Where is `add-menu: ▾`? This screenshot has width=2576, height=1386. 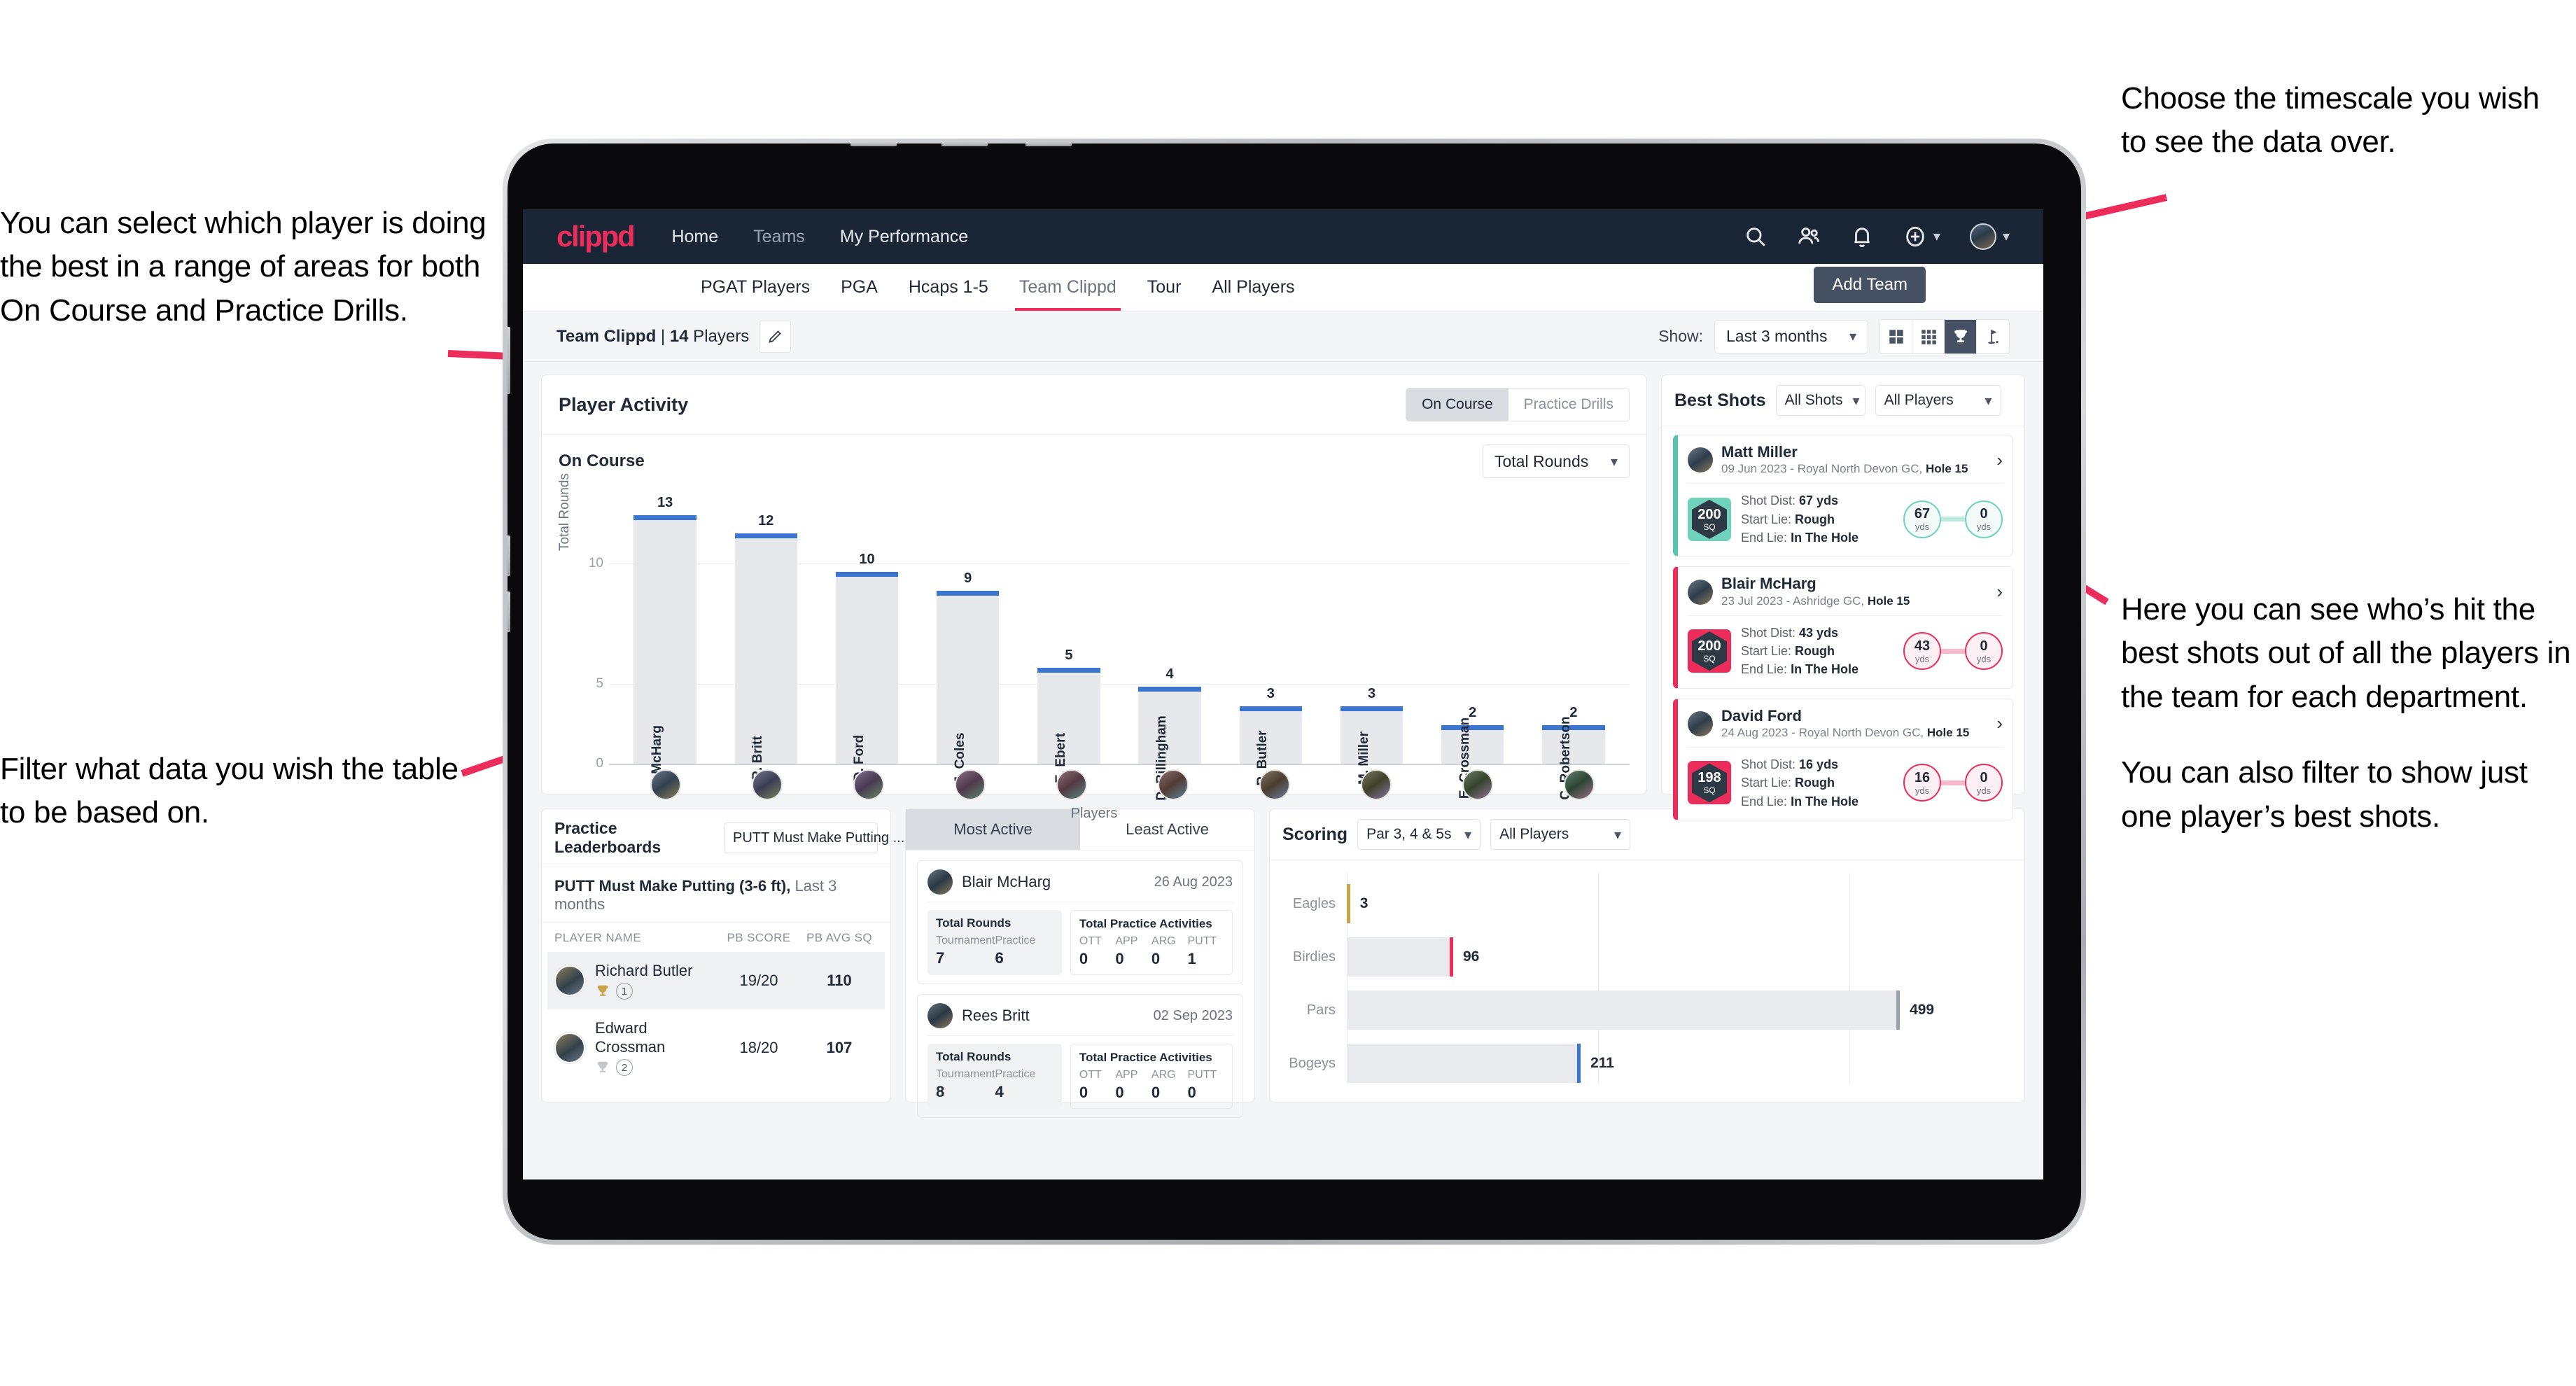 add-menu: ▾ is located at coordinates (1921, 236).